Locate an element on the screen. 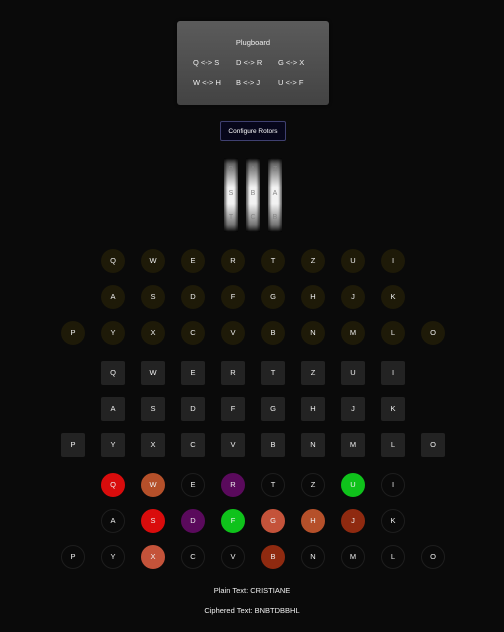 The image size is (504, 632). plug-light-a: A is located at coordinates (113, 521).